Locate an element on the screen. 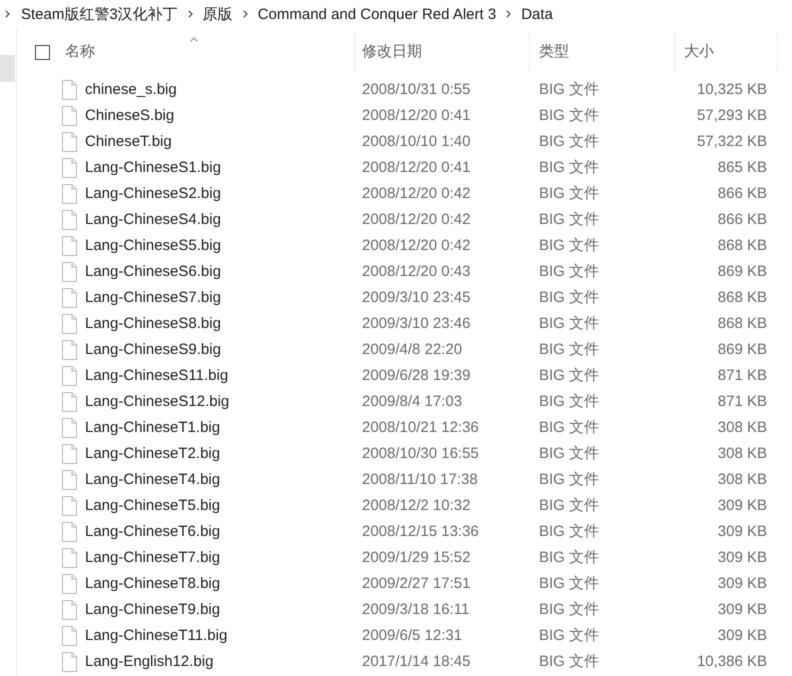  file-name: Lang-English12.big is located at coordinates (149, 662).